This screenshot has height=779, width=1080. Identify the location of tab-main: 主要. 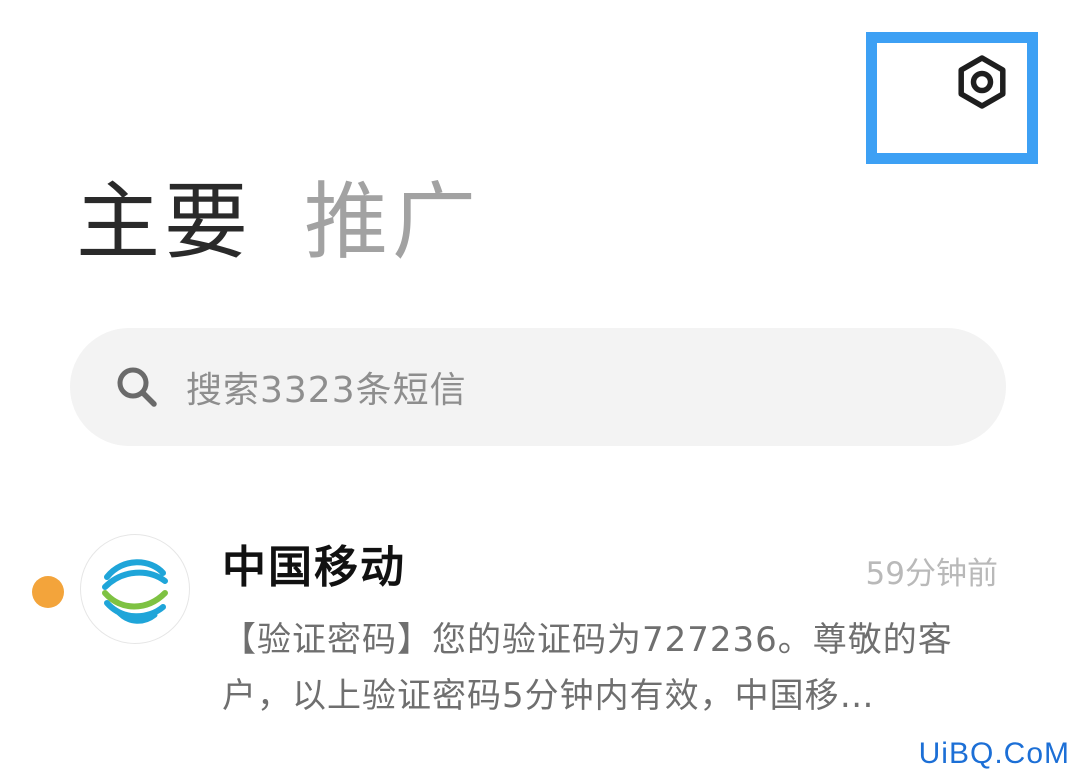
(164, 222).